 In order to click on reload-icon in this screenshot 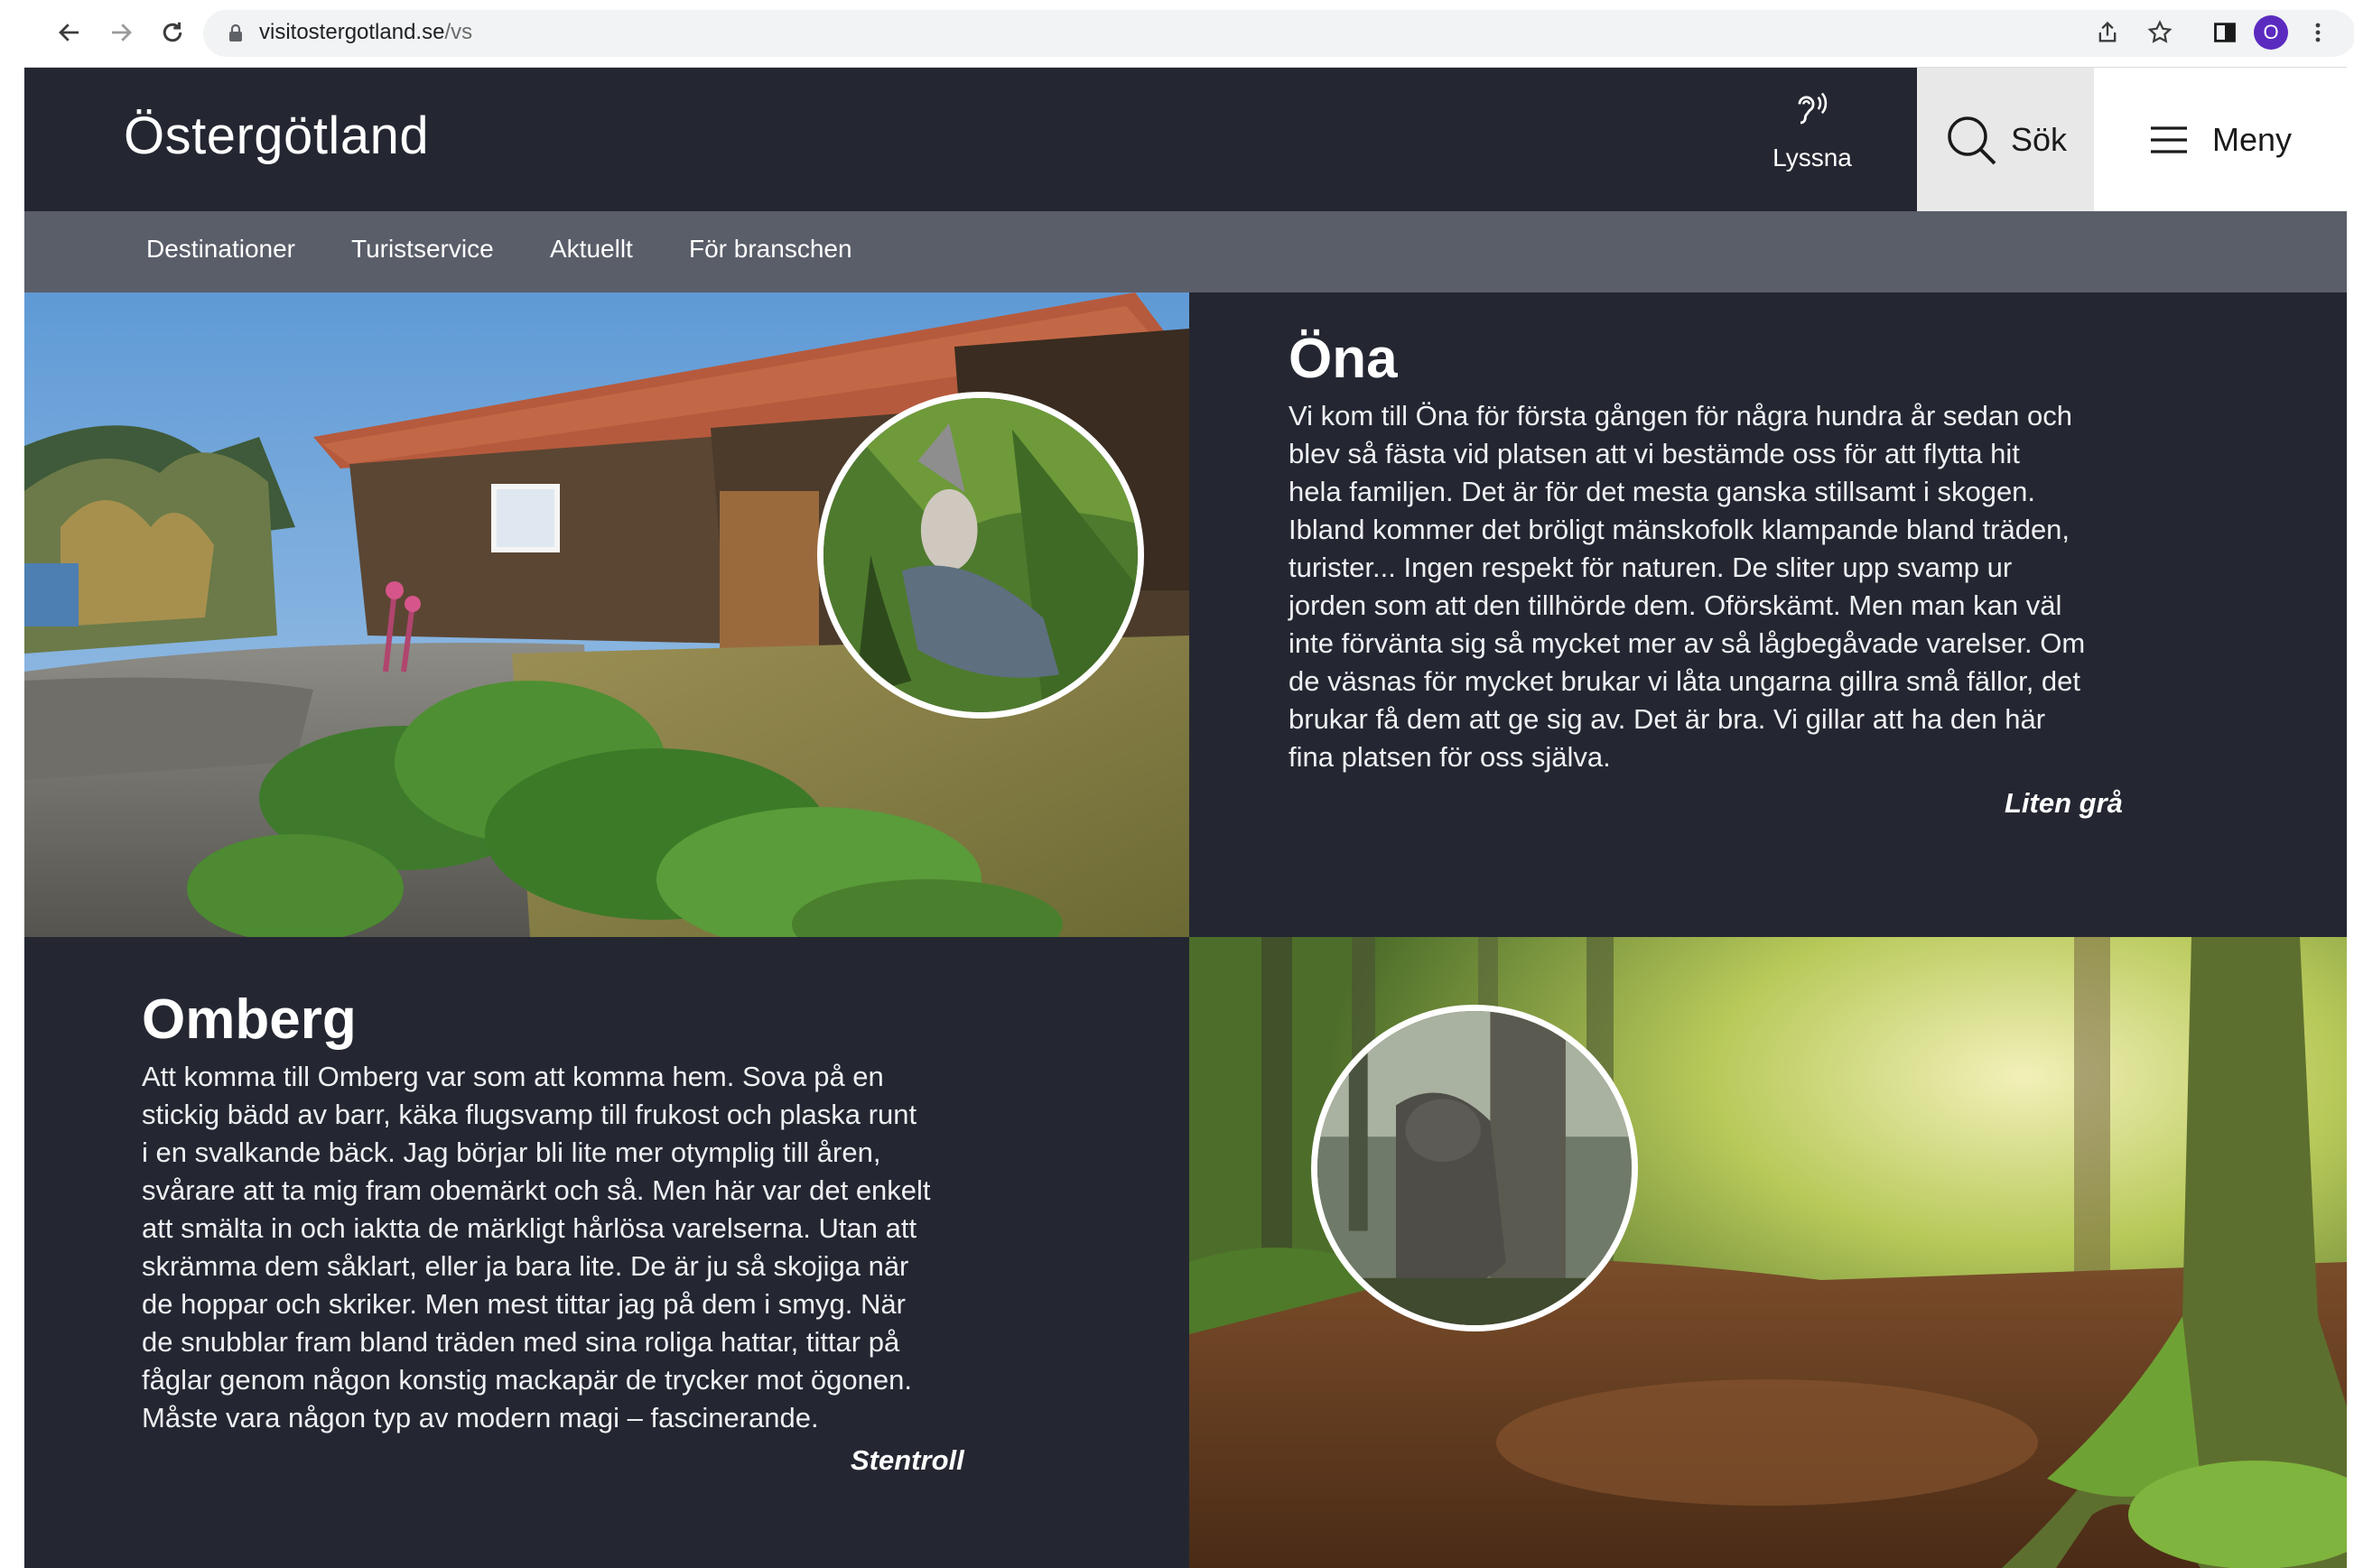, I will do `click(172, 32)`.